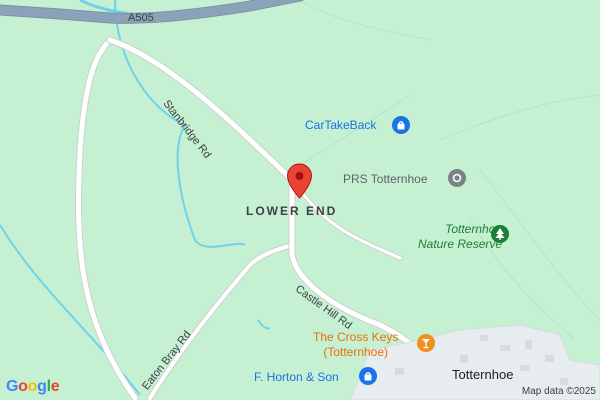 This screenshot has height=400, width=600. I want to click on cocktail-icon, so click(426, 343).